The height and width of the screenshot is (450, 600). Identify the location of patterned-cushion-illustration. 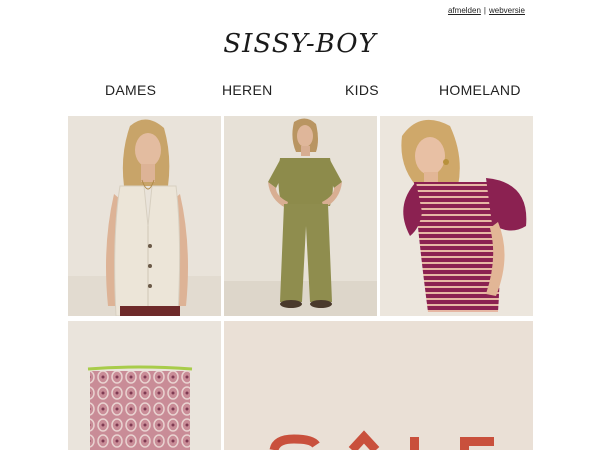
(144, 385).